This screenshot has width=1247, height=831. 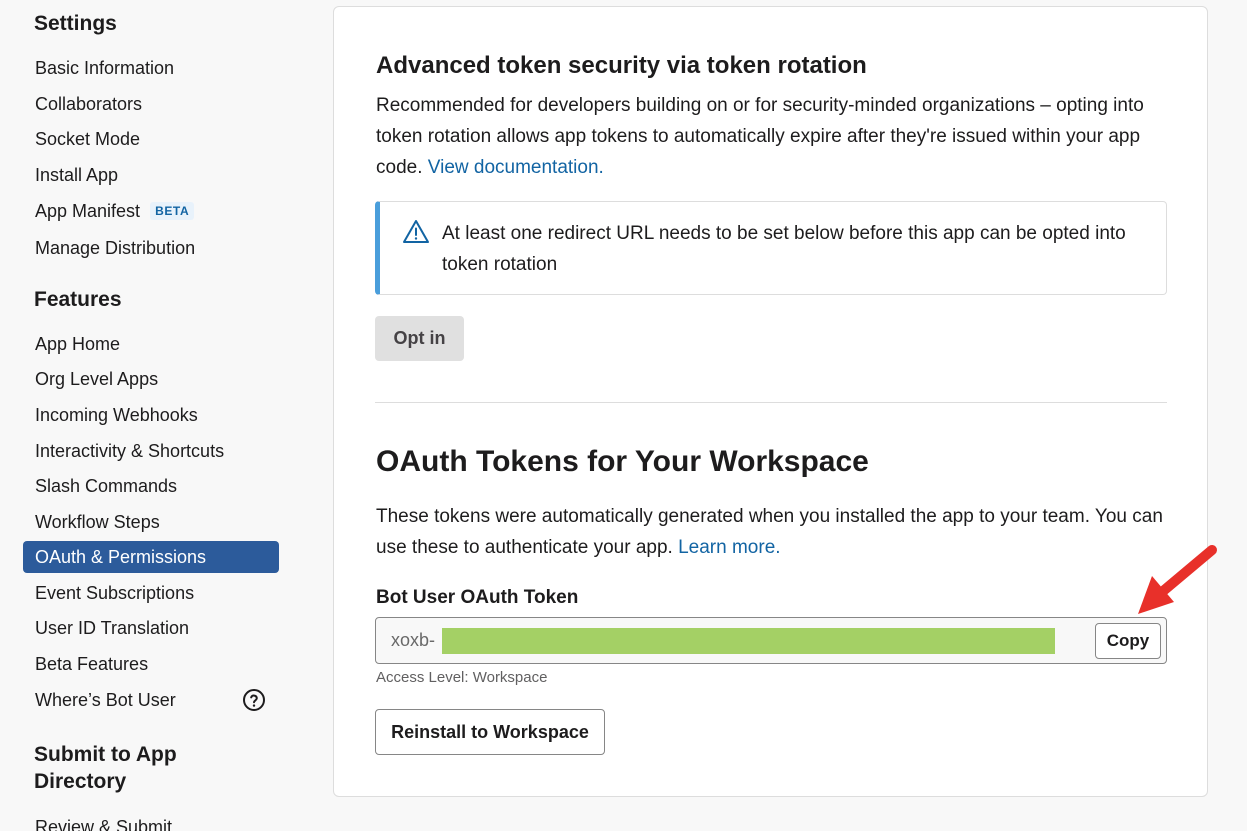 What do you see at coordinates (151, 175) in the screenshot?
I see `sidebar-item-install-app: Install App` at bounding box center [151, 175].